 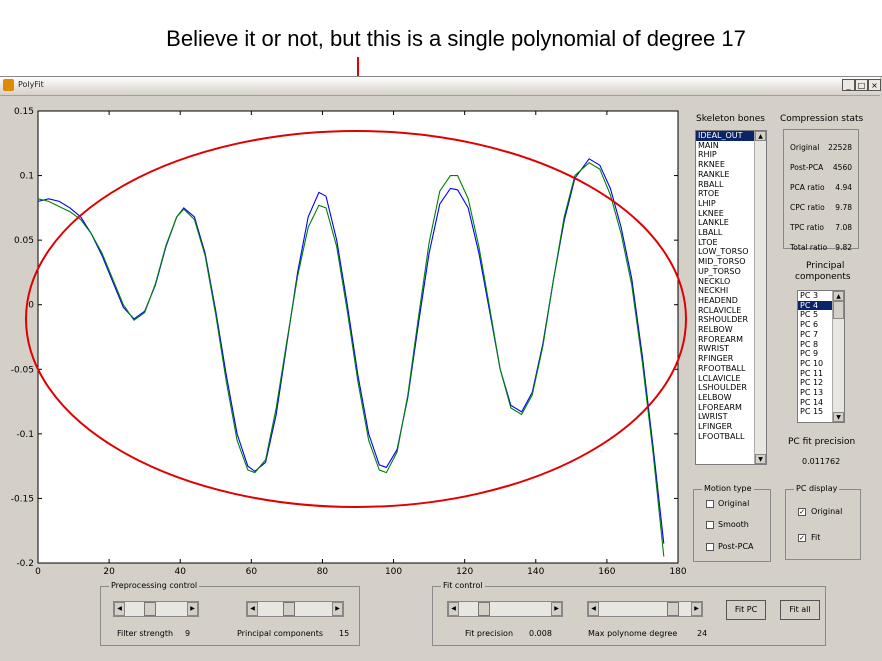 What do you see at coordinates (874, 85) in the screenshot?
I see `close-button: ×` at bounding box center [874, 85].